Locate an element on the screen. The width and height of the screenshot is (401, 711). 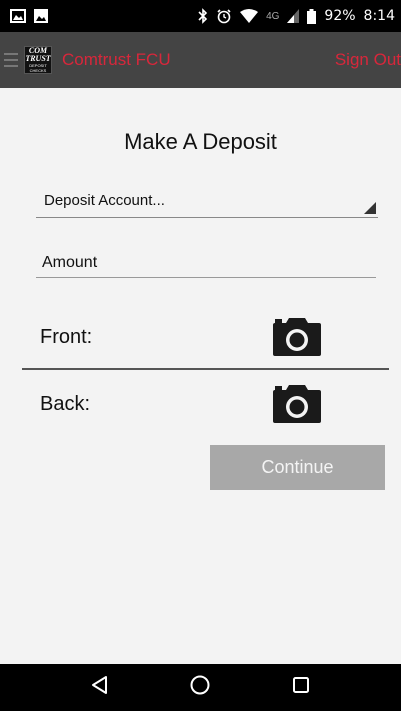
network-type: 4G is located at coordinates (273, 16).